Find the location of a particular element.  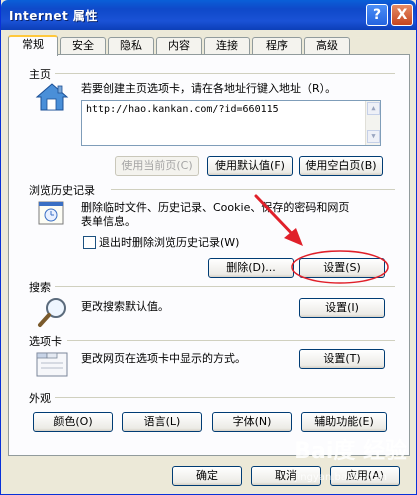

help-button: ? is located at coordinates (377, 15).